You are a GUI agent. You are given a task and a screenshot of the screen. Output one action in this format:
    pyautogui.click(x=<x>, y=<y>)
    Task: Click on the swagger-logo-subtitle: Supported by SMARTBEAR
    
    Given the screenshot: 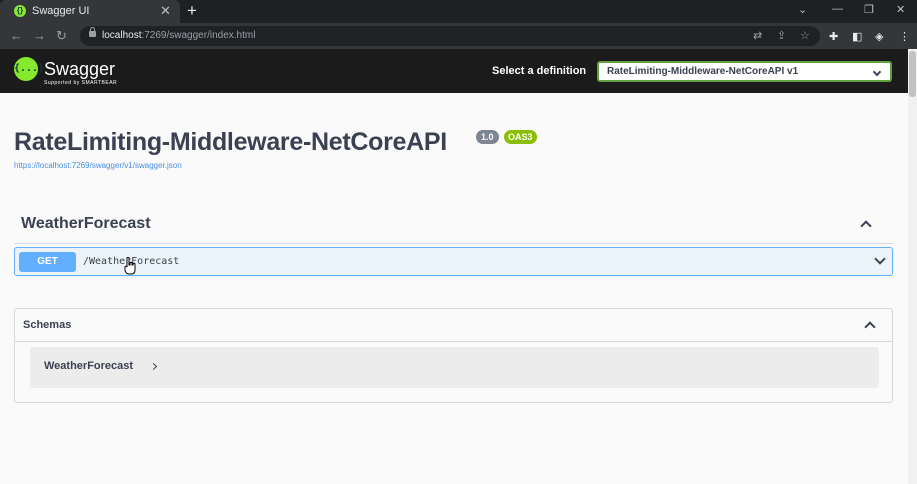 What is the action you would take?
    pyautogui.click(x=81, y=83)
    